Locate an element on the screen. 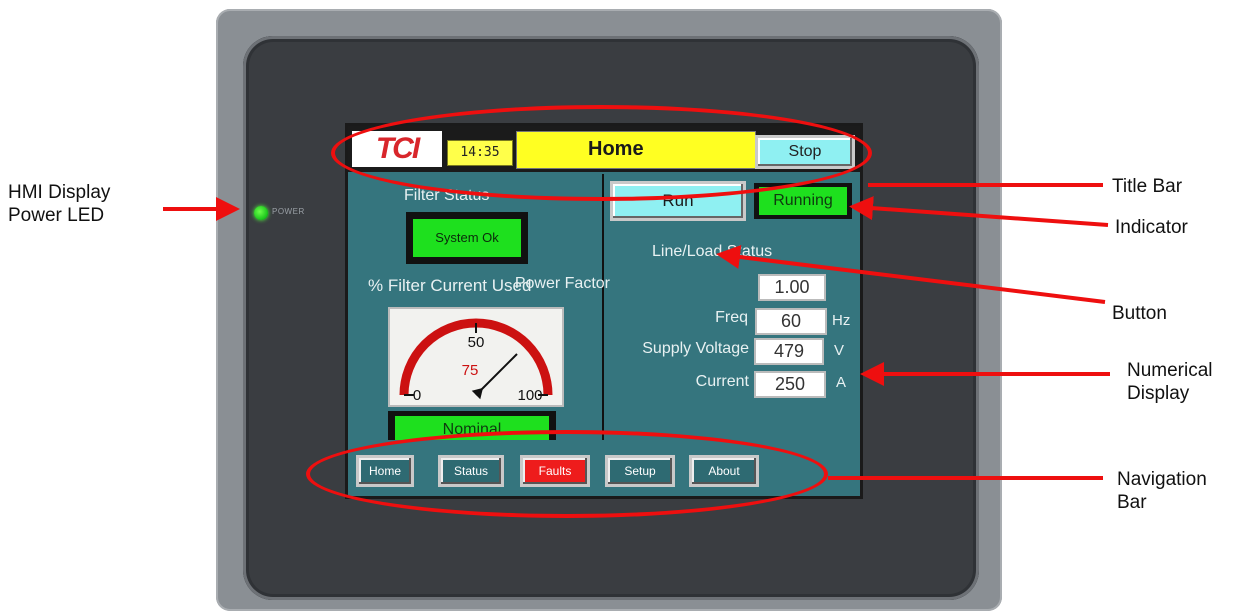  run-button: Run is located at coordinates (678, 201).